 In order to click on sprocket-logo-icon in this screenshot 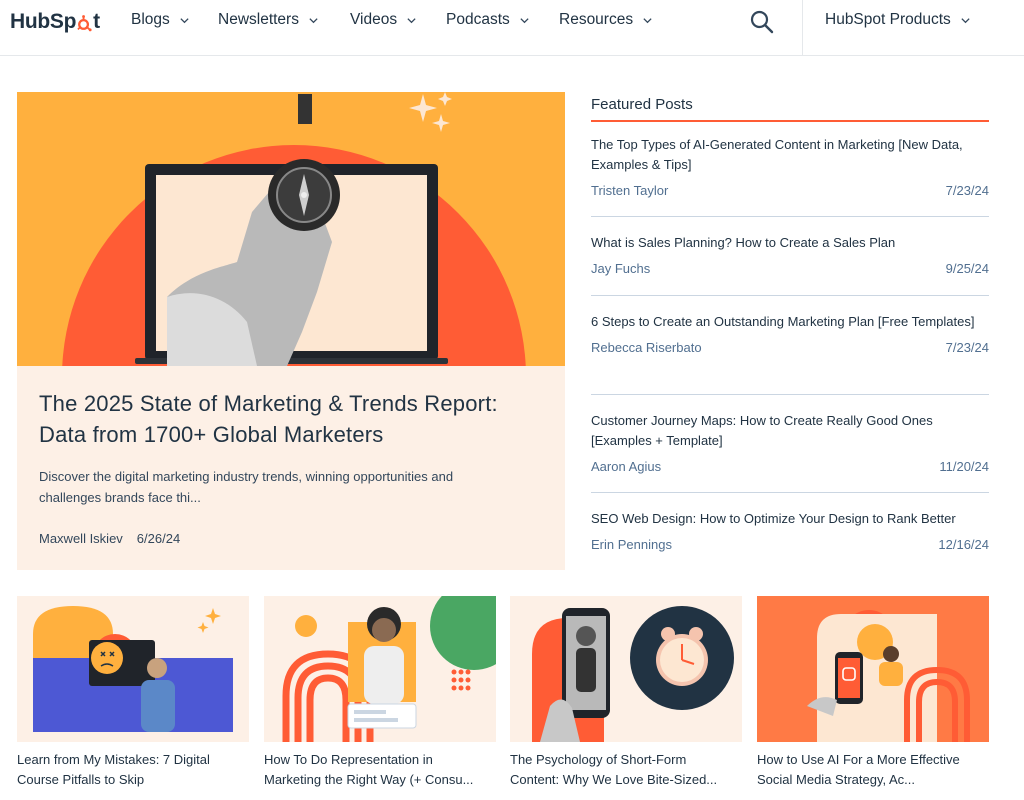, I will do `click(84, 22)`.